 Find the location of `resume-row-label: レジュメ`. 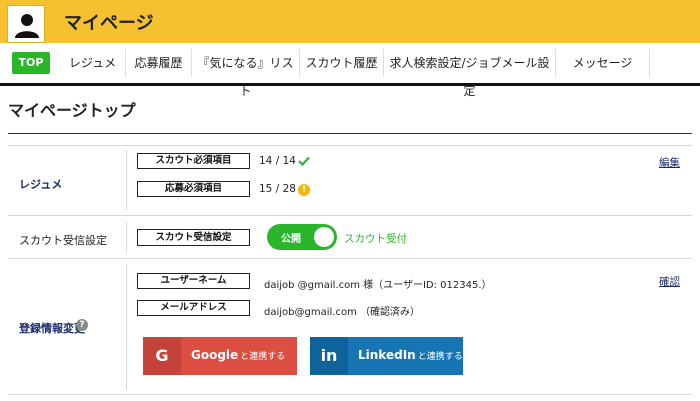

resume-row-label: レジュメ is located at coordinates (41, 184).